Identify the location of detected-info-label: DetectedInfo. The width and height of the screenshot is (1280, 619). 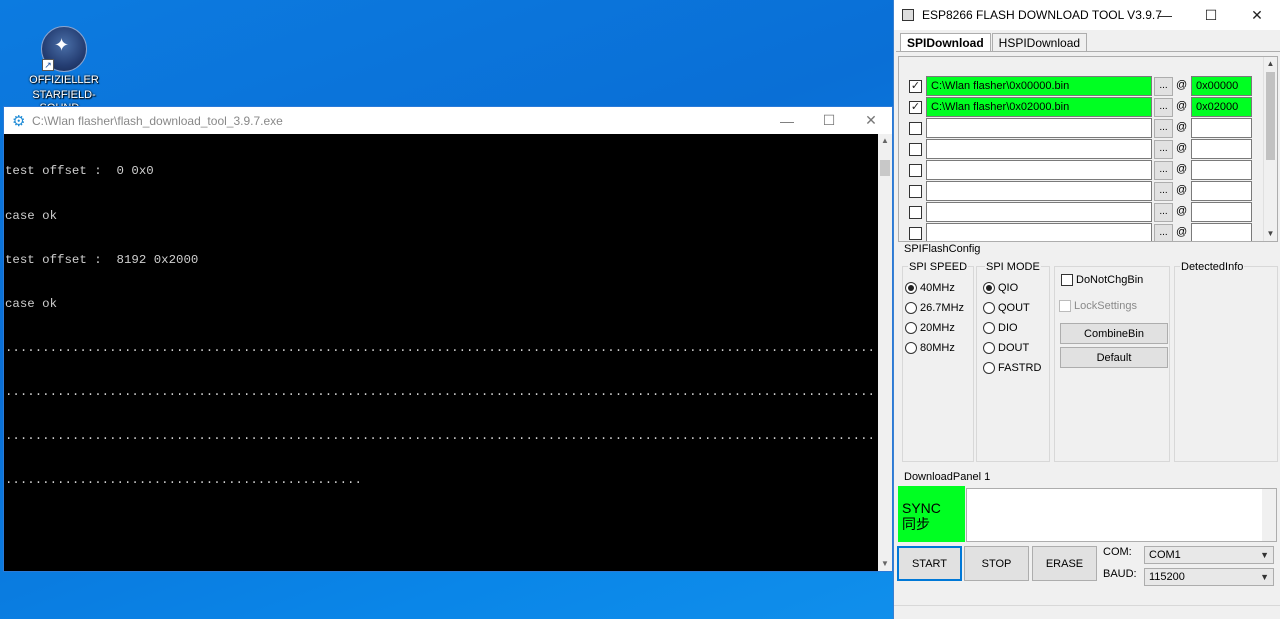
(1212, 267).